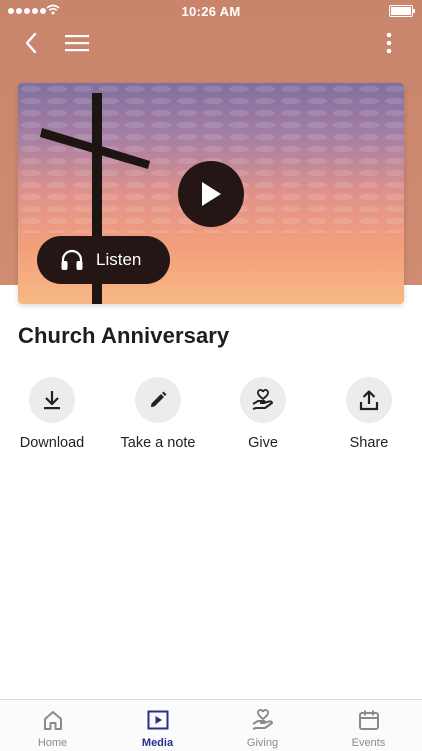 This screenshot has width=422, height=751. I want to click on calendar-icon, so click(368, 720).